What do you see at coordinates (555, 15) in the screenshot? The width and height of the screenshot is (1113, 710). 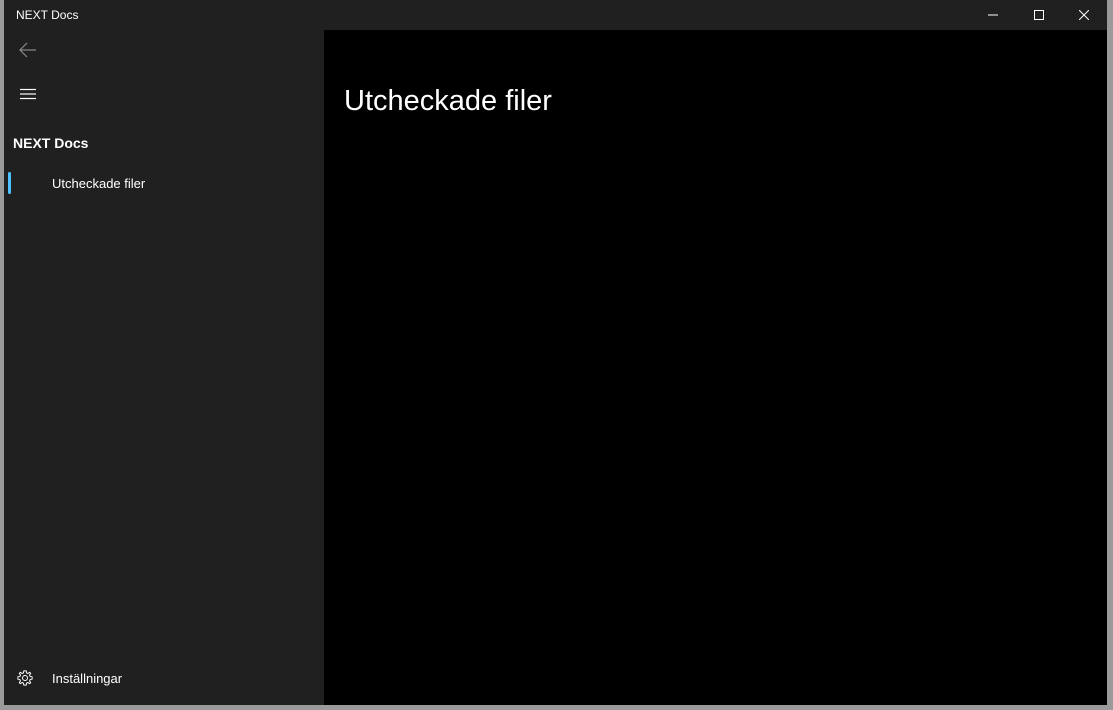 I see `title-bar: NEXT Docs` at bounding box center [555, 15].